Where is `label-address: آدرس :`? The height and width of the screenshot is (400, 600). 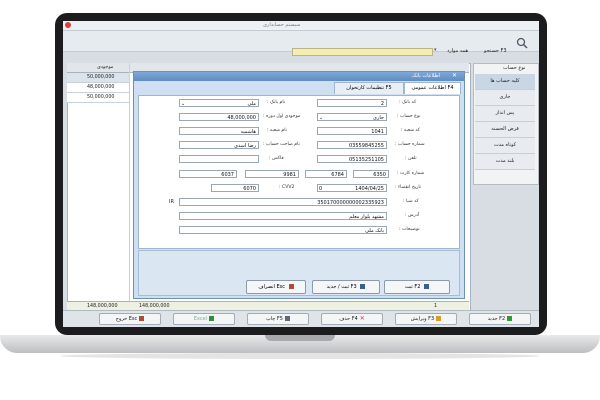 label-address: آدرس : is located at coordinates (412, 215).